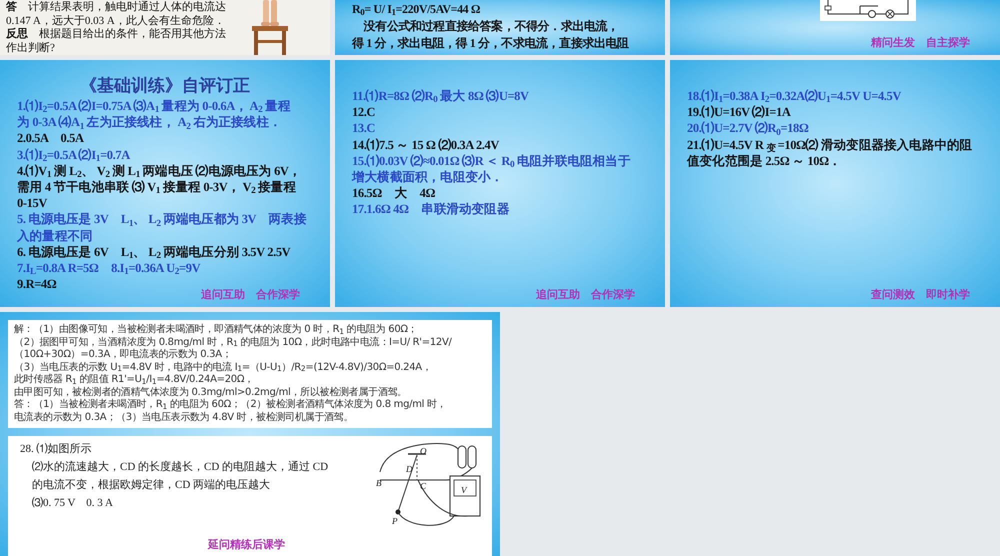 Image resolution: width=1000 pixels, height=556 pixels. I want to click on answer-line: 4.⑴V$_{1}$ 测 L$_{2}$、 V$_{2}$ 测 L$_{1}$ 两端电压 ⑵电源电压为 6V，, so click(159, 171).